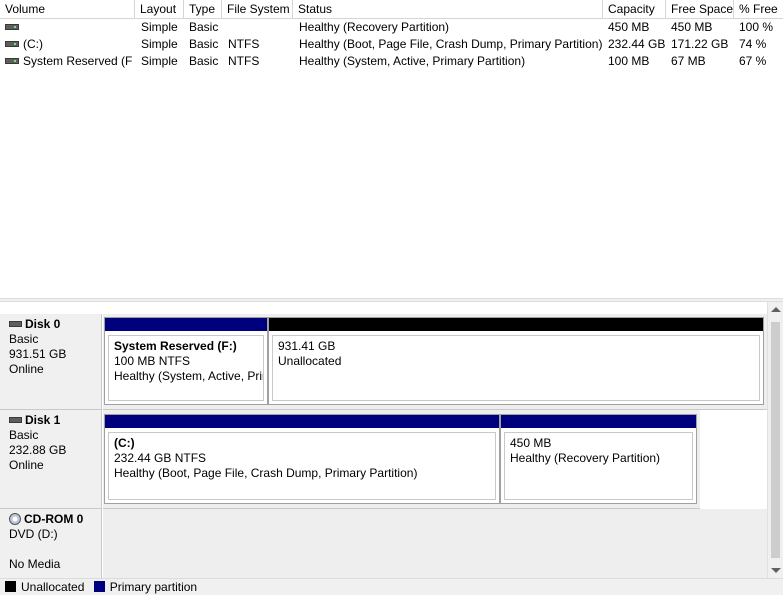 The image size is (783, 595). Describe the element at coordinates (10, 587) in the screenshot. I see `unallocated-swatch` at that location.